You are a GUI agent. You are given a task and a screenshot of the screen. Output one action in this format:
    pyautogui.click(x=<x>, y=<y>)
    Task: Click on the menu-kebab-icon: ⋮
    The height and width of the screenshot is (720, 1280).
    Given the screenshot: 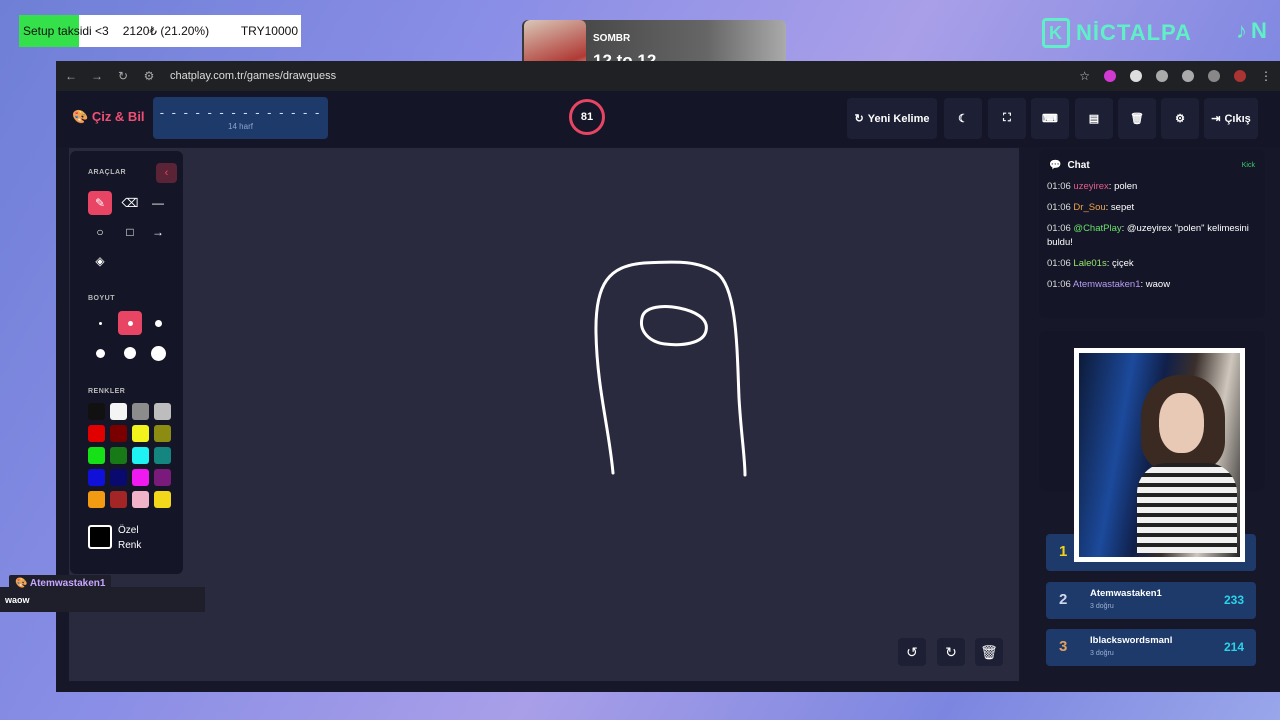 What is the action you would take?
    pyautogui.click(x=1266, y=76)
    